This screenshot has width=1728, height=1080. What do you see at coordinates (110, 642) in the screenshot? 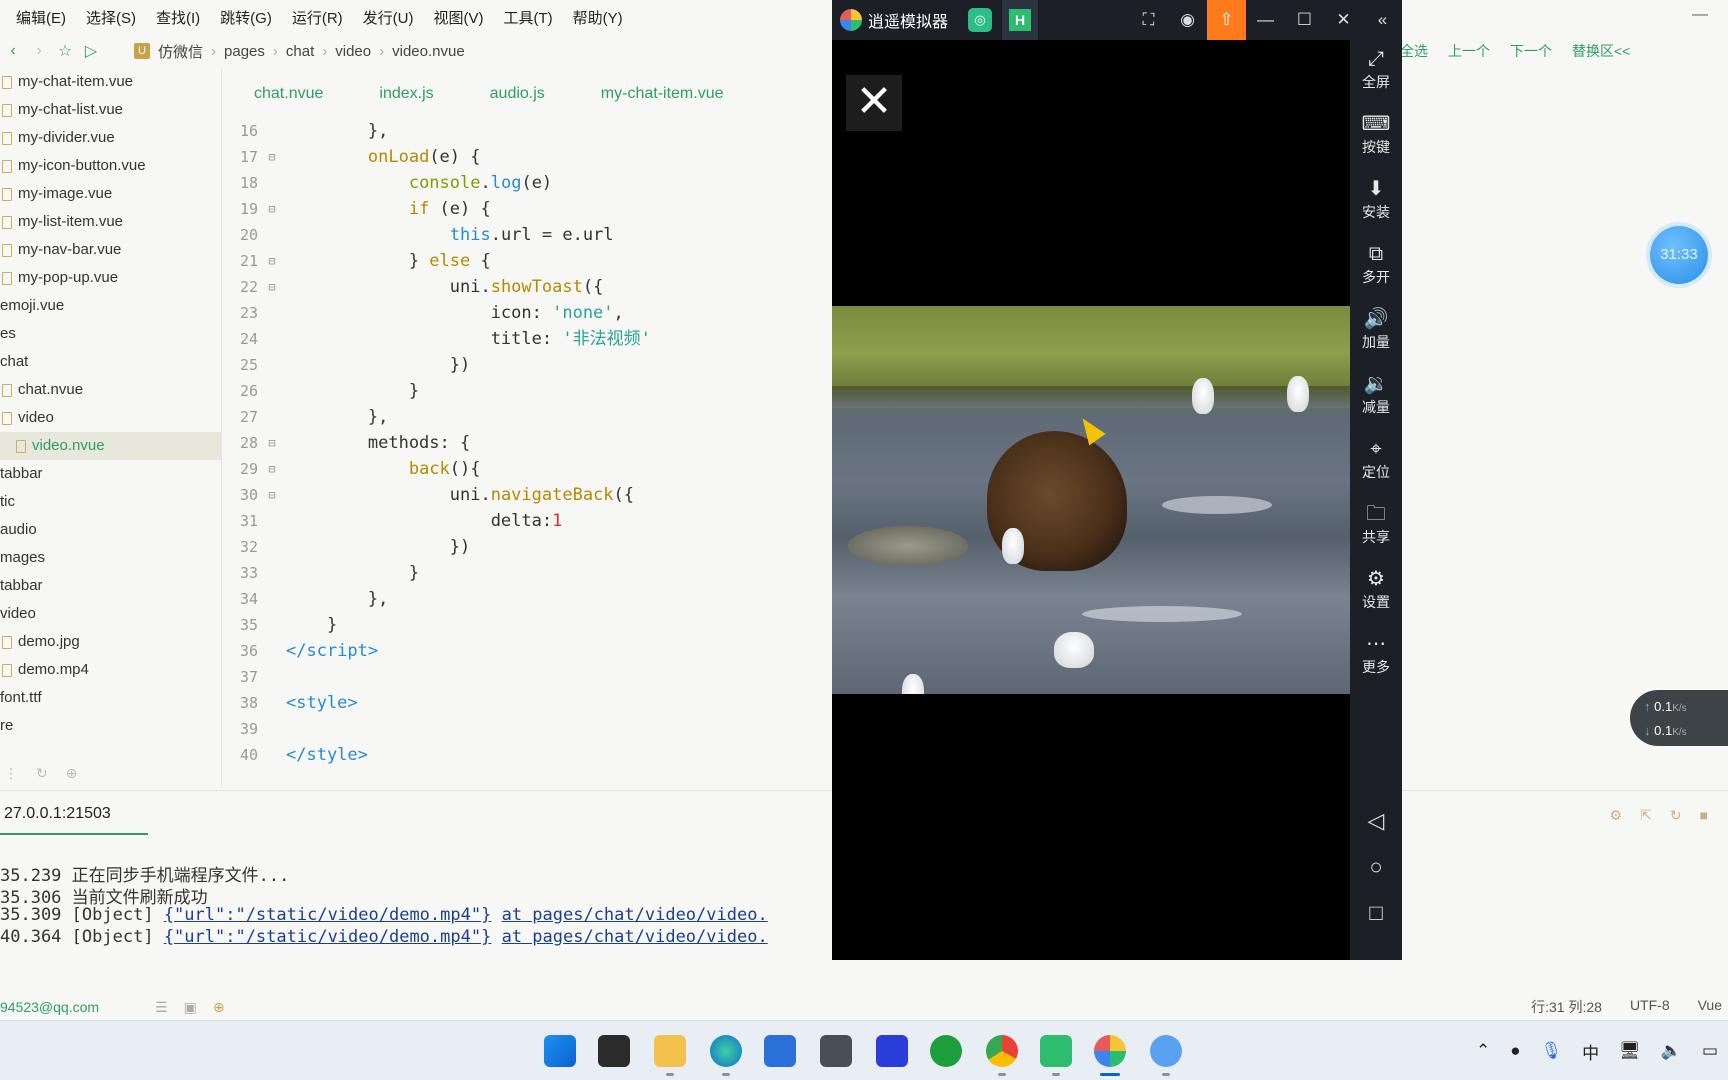
I see `tree-item: demo.jpg` at bounding box center [110, 642].